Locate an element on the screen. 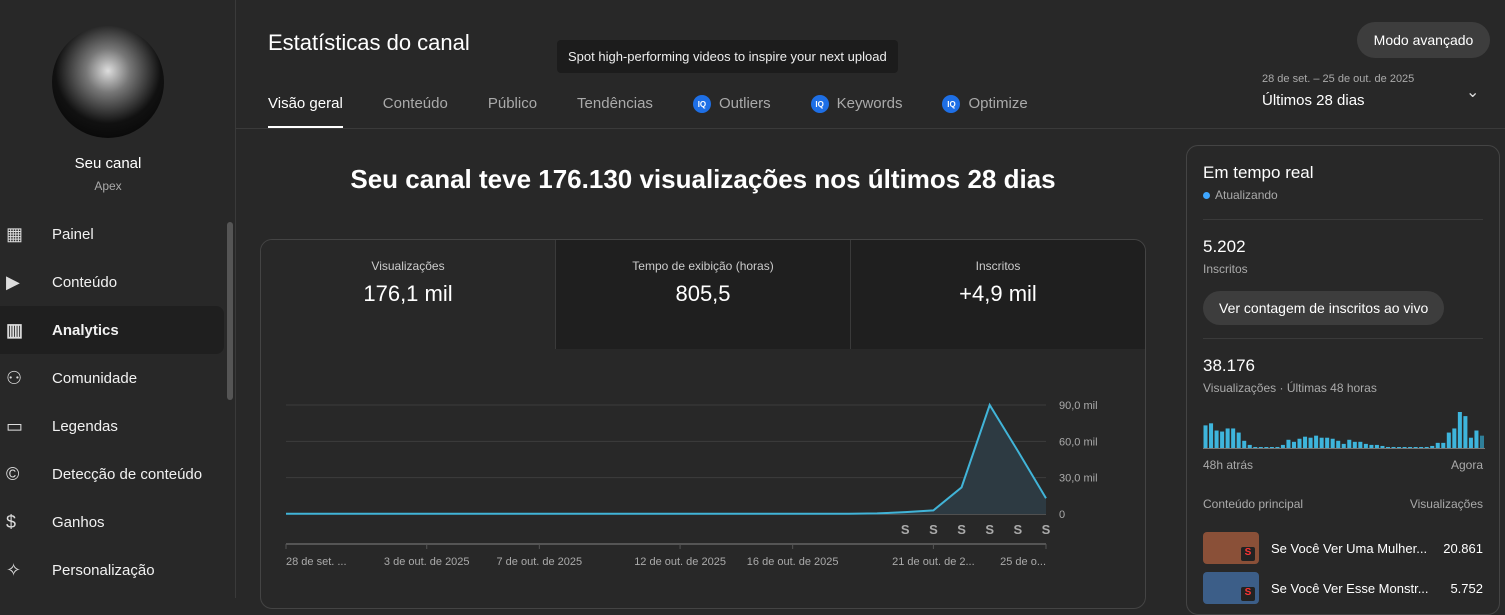  tab-3: Tendências is located at coordinates (615, 107).